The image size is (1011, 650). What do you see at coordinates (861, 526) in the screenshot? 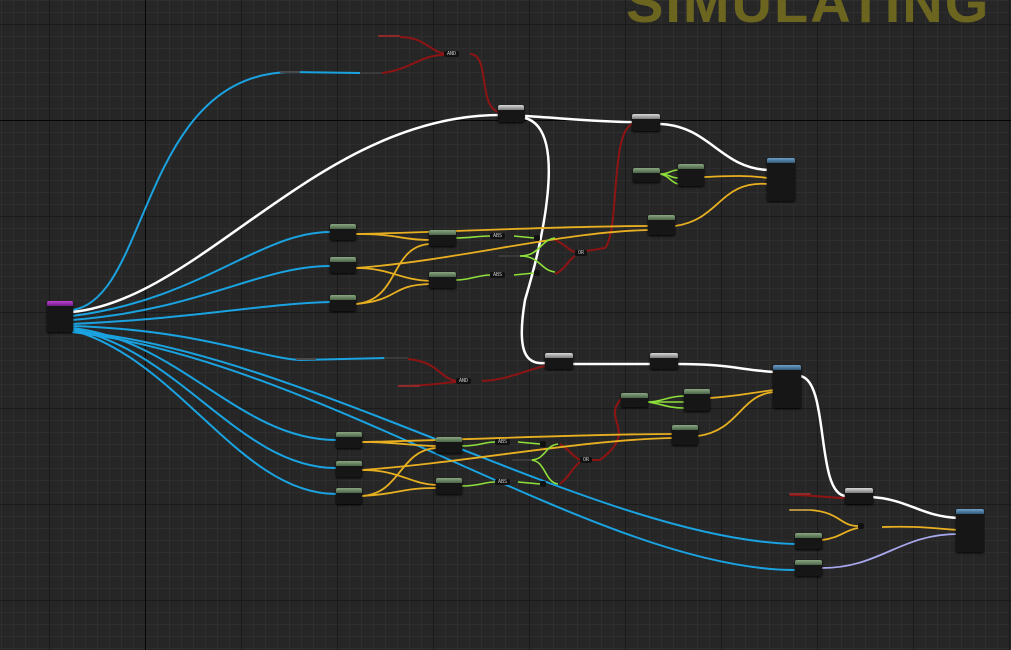
I see `multiply-operator-node` at bounding box center [861, 526].